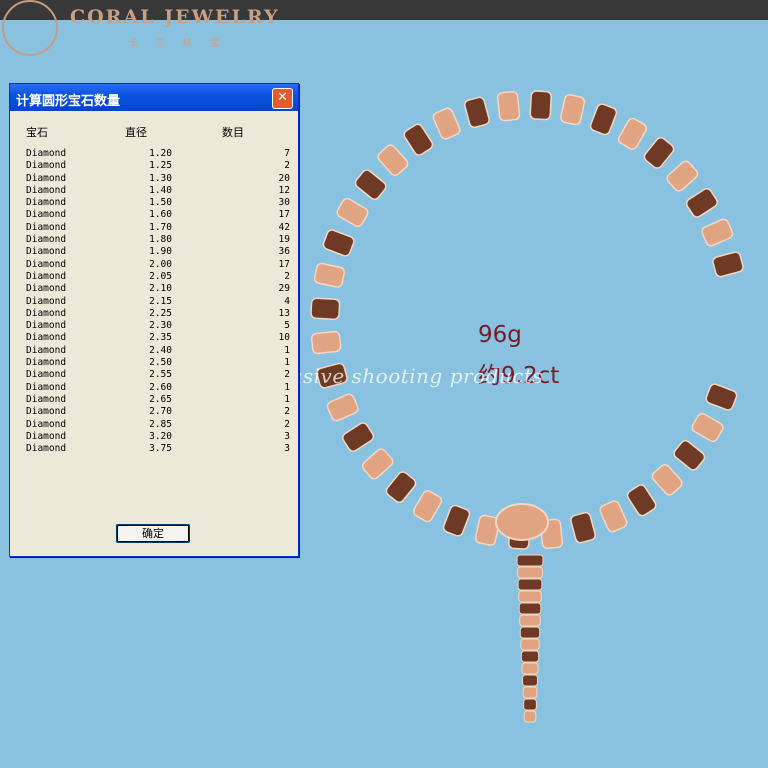 The height and width of the screenshot is (768, 768). Describe the element at coordinates (284, 203) in the screenshot. I see `gem-count: 30` at that location.